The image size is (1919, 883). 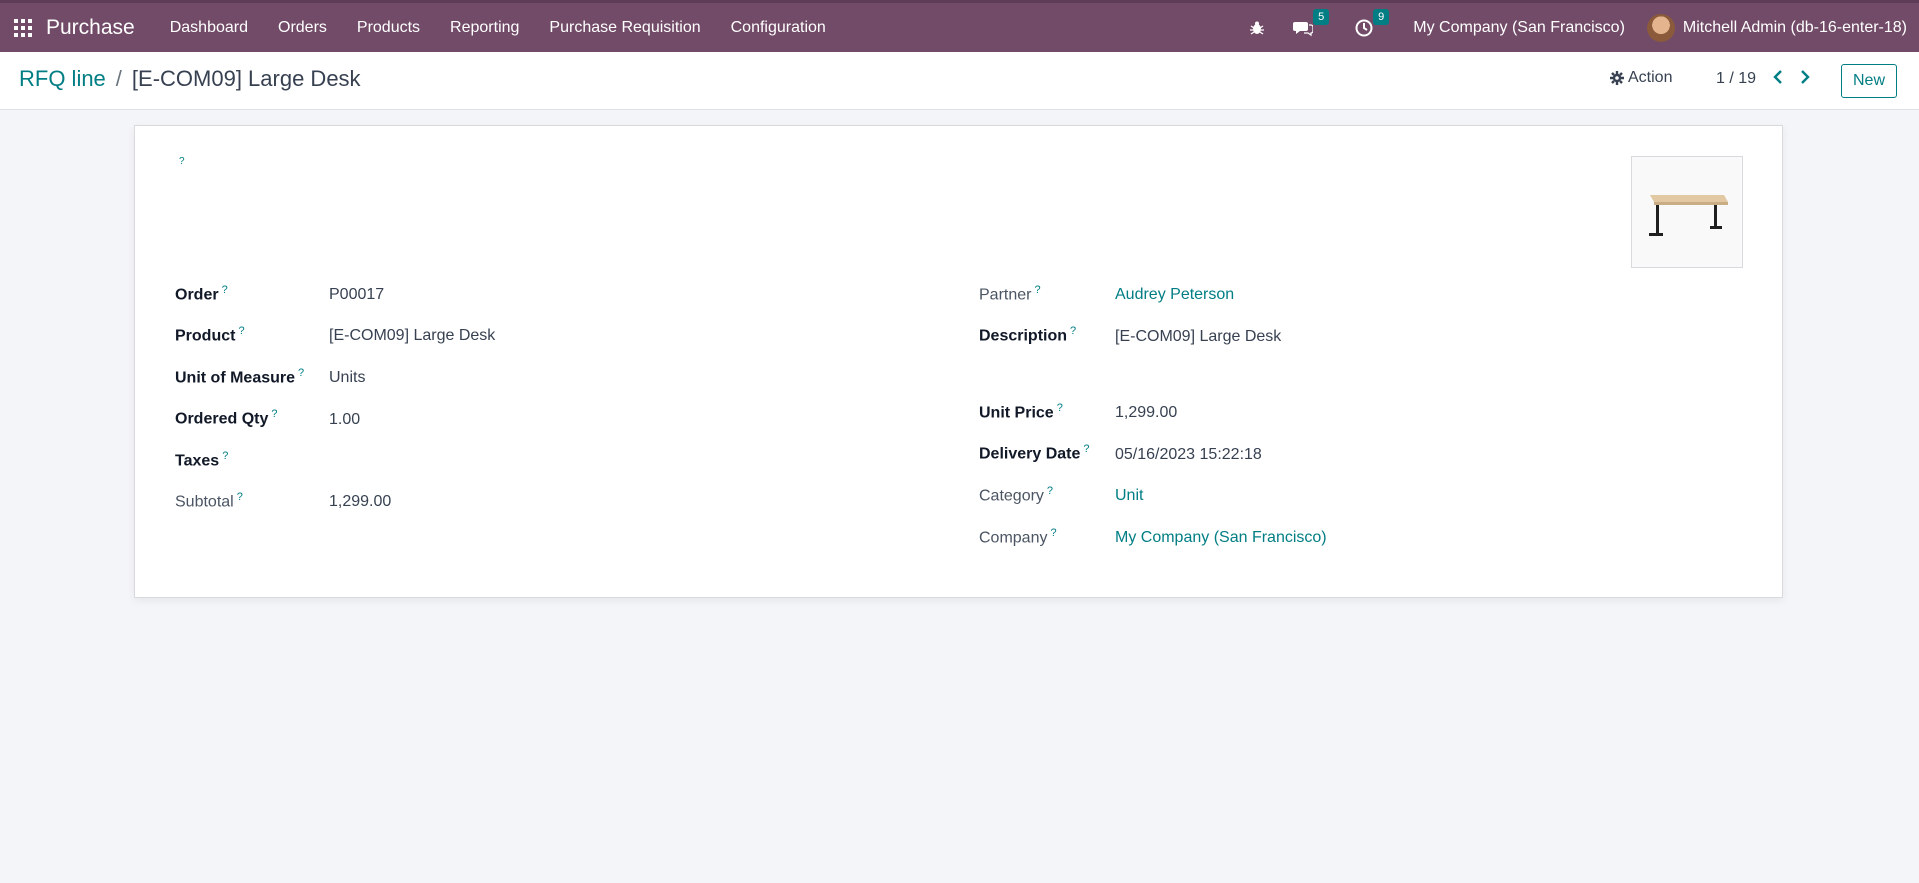 I want to click on pager-next-chevron-icon, so click(x=1805, y=79).